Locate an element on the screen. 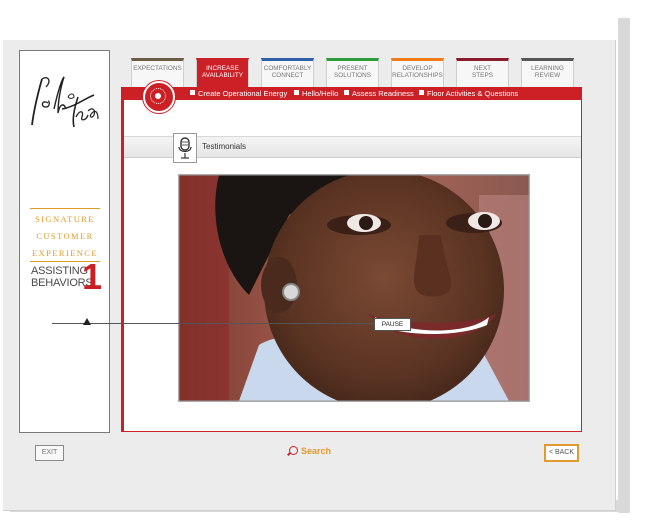 Image resolution: width=645 pixels, height=525 pixels. microphone-icon is located at coordinates (185, 148).